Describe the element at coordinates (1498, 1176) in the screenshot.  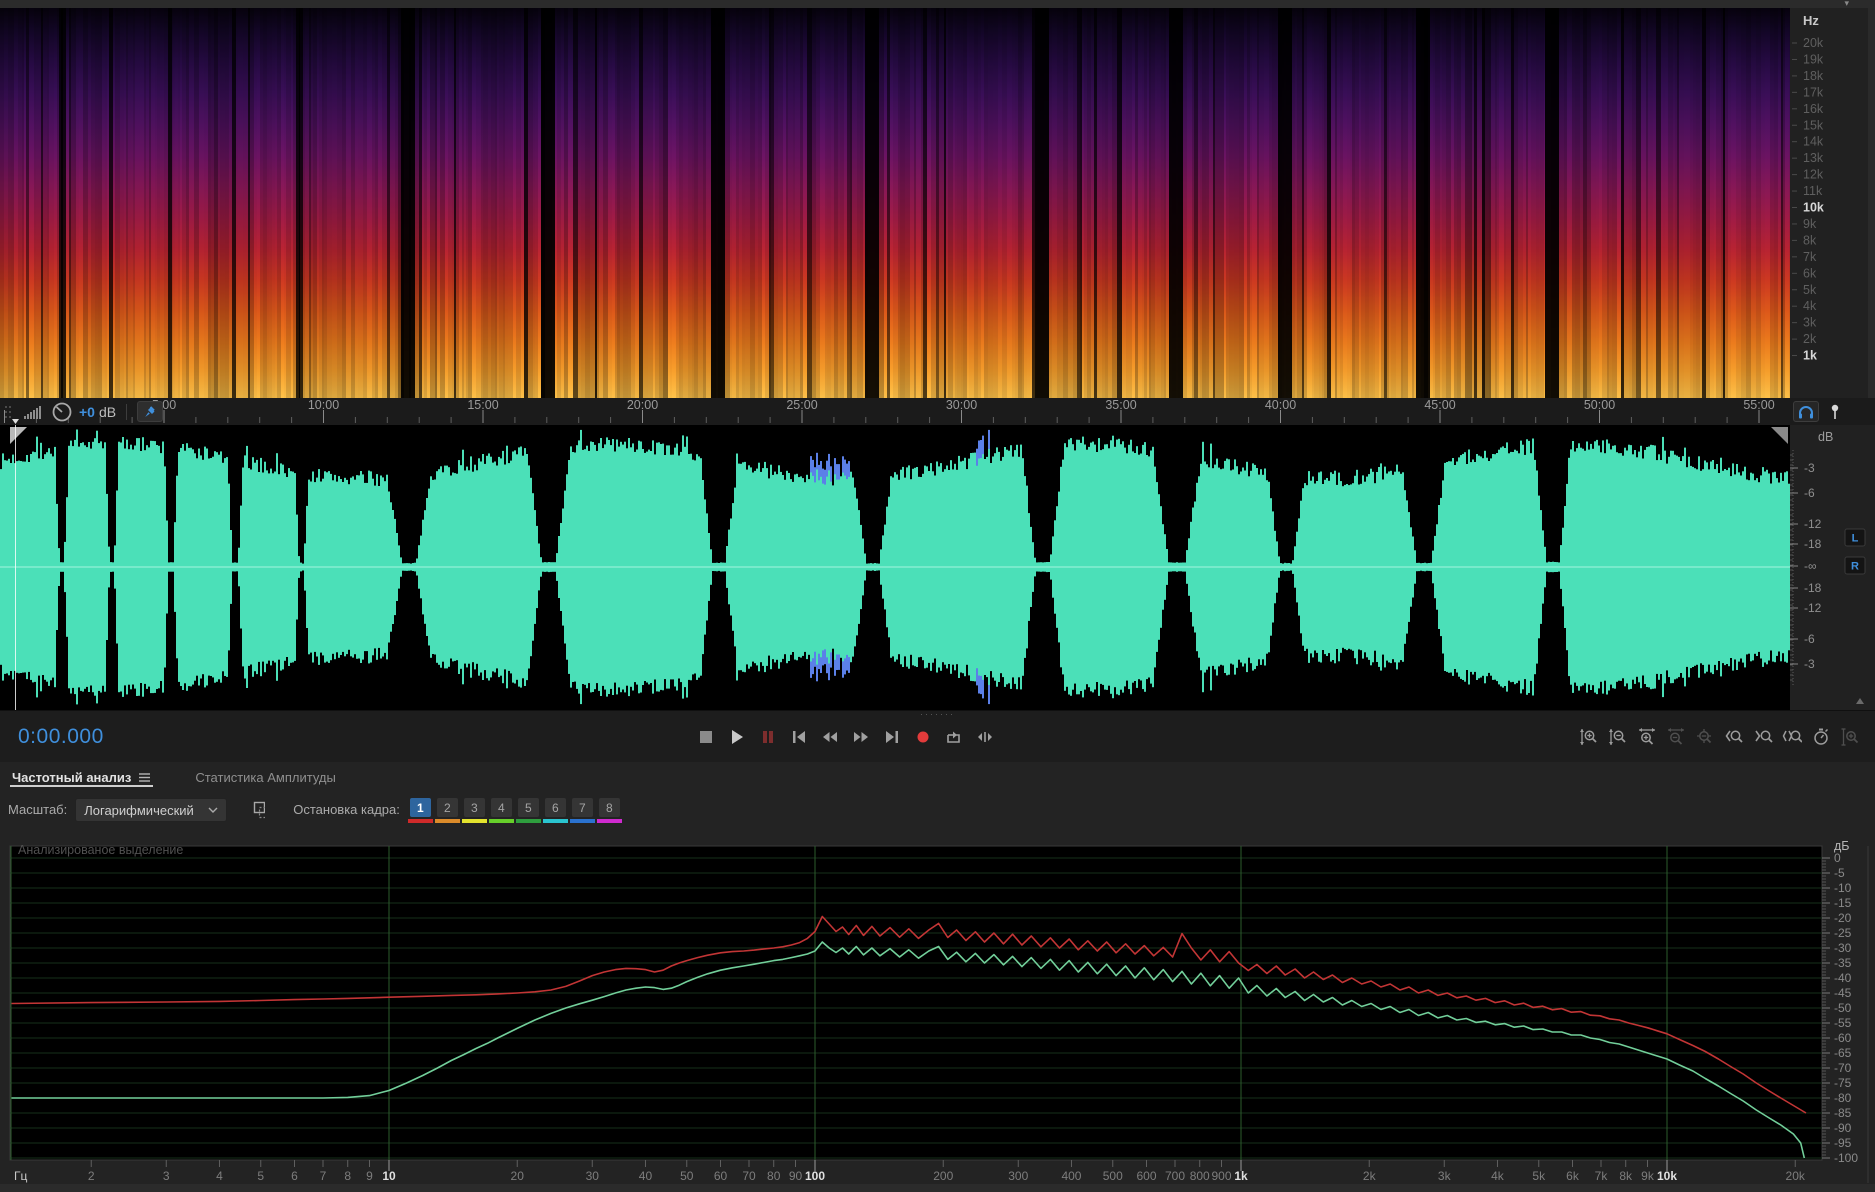
I see `x-tick-label: 4k` at that location.